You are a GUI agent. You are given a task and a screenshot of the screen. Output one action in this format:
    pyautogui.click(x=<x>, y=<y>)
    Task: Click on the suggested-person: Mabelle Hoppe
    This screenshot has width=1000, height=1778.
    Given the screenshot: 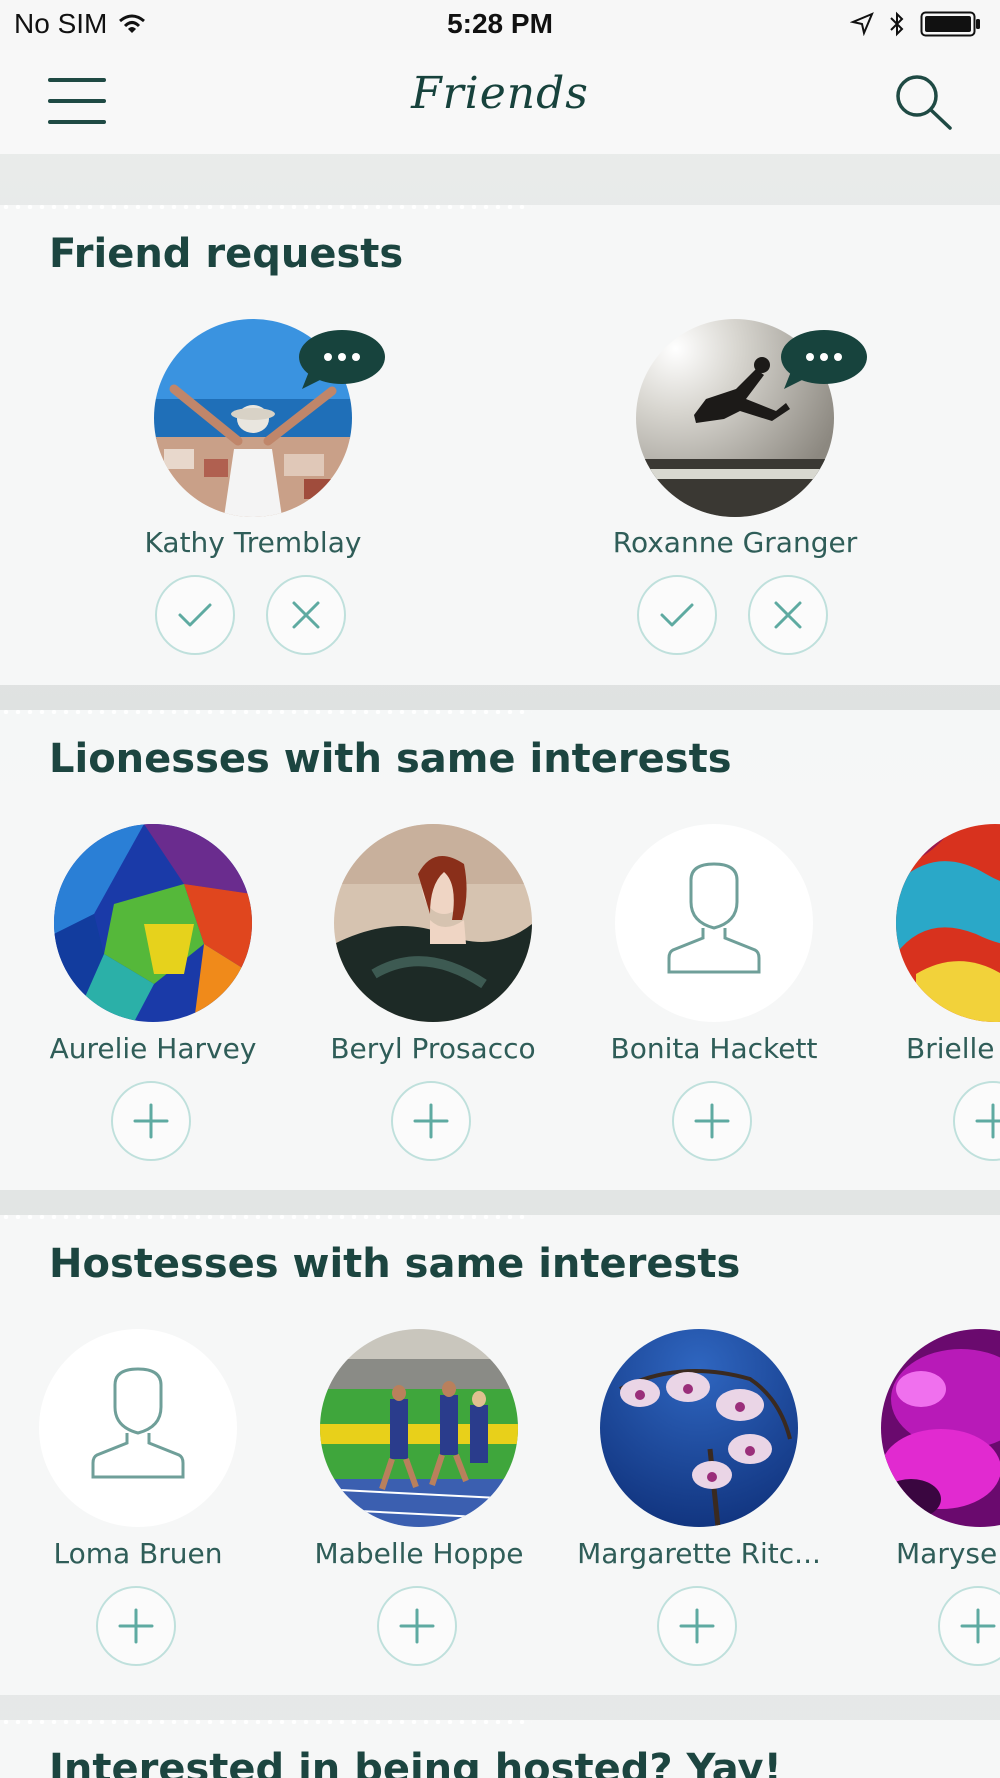 What is the action you would take?
    pyautogui.click(x=447, y=1499)
    